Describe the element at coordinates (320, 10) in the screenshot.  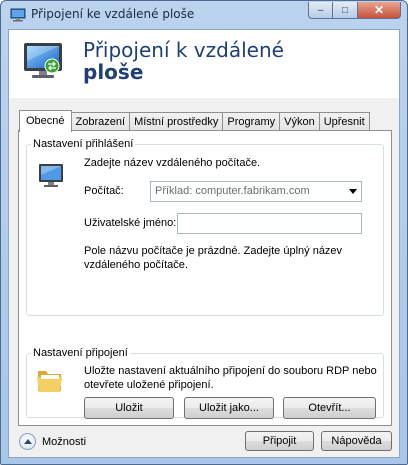
I see `minimize-button: –` at that location.